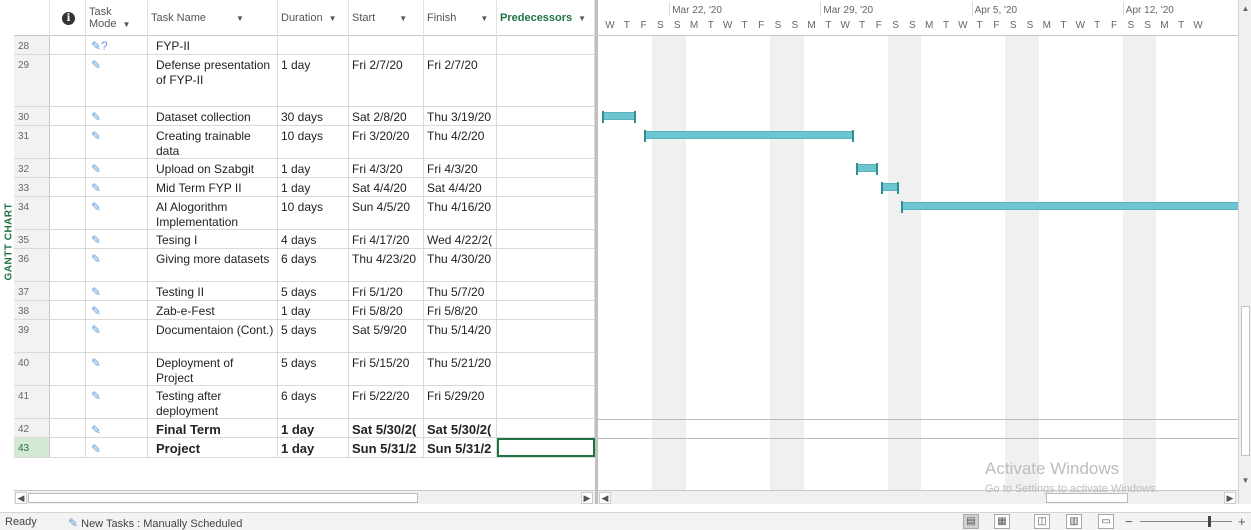  I want to click on task-start-cell: Fri 3/20/20, so click(386, 142).